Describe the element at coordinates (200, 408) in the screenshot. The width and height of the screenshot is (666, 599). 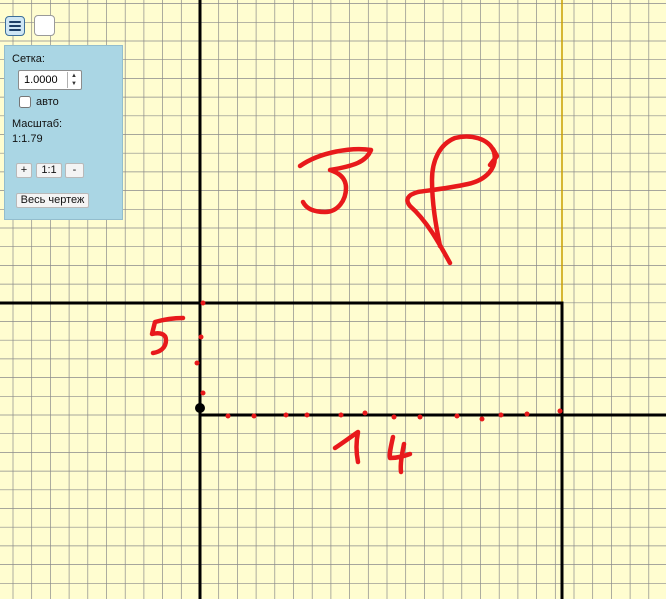
I see `origin-point` at that location.